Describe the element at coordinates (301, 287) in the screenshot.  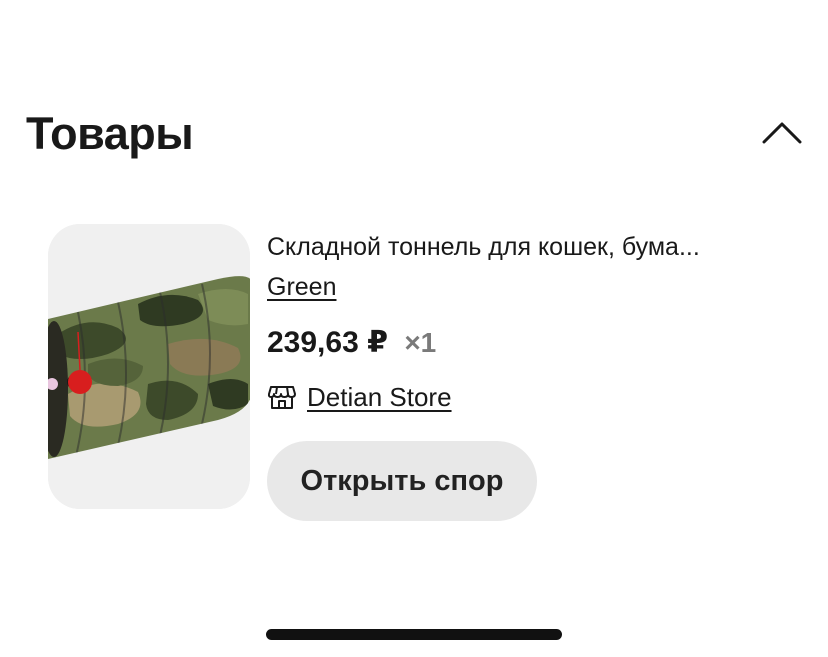
I see `product-variant-link: Green` at that location.